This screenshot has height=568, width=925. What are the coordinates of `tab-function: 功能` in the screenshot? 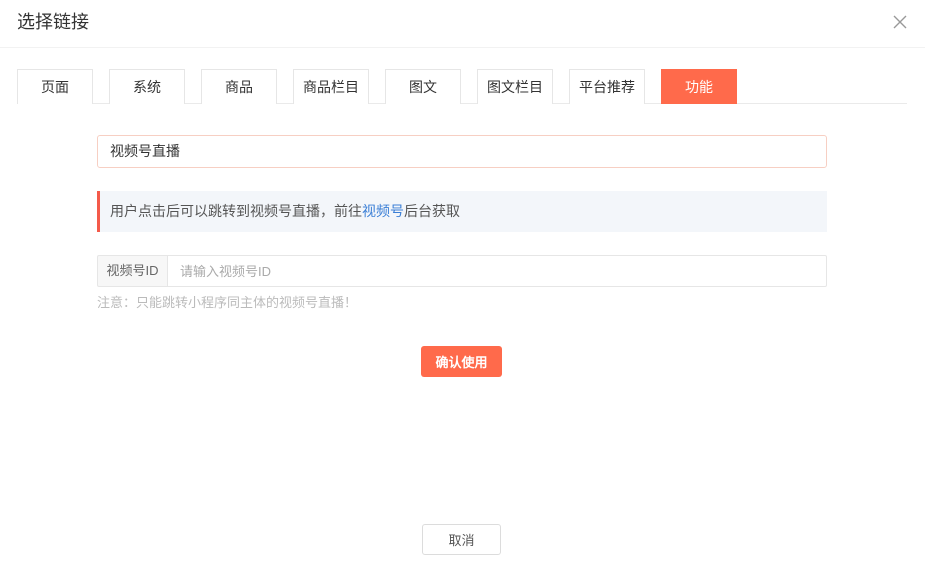 It's located at (699, 86).